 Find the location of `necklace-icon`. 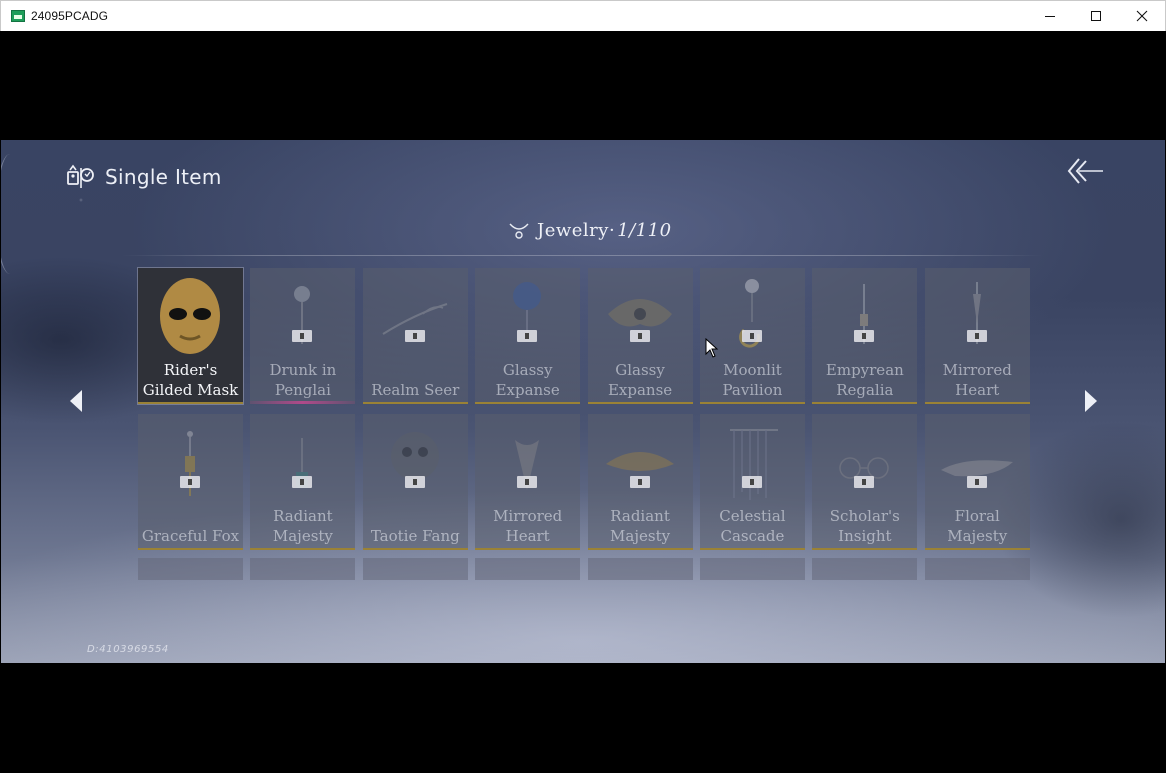

necklace-icon is located at coordinates (519, 231).